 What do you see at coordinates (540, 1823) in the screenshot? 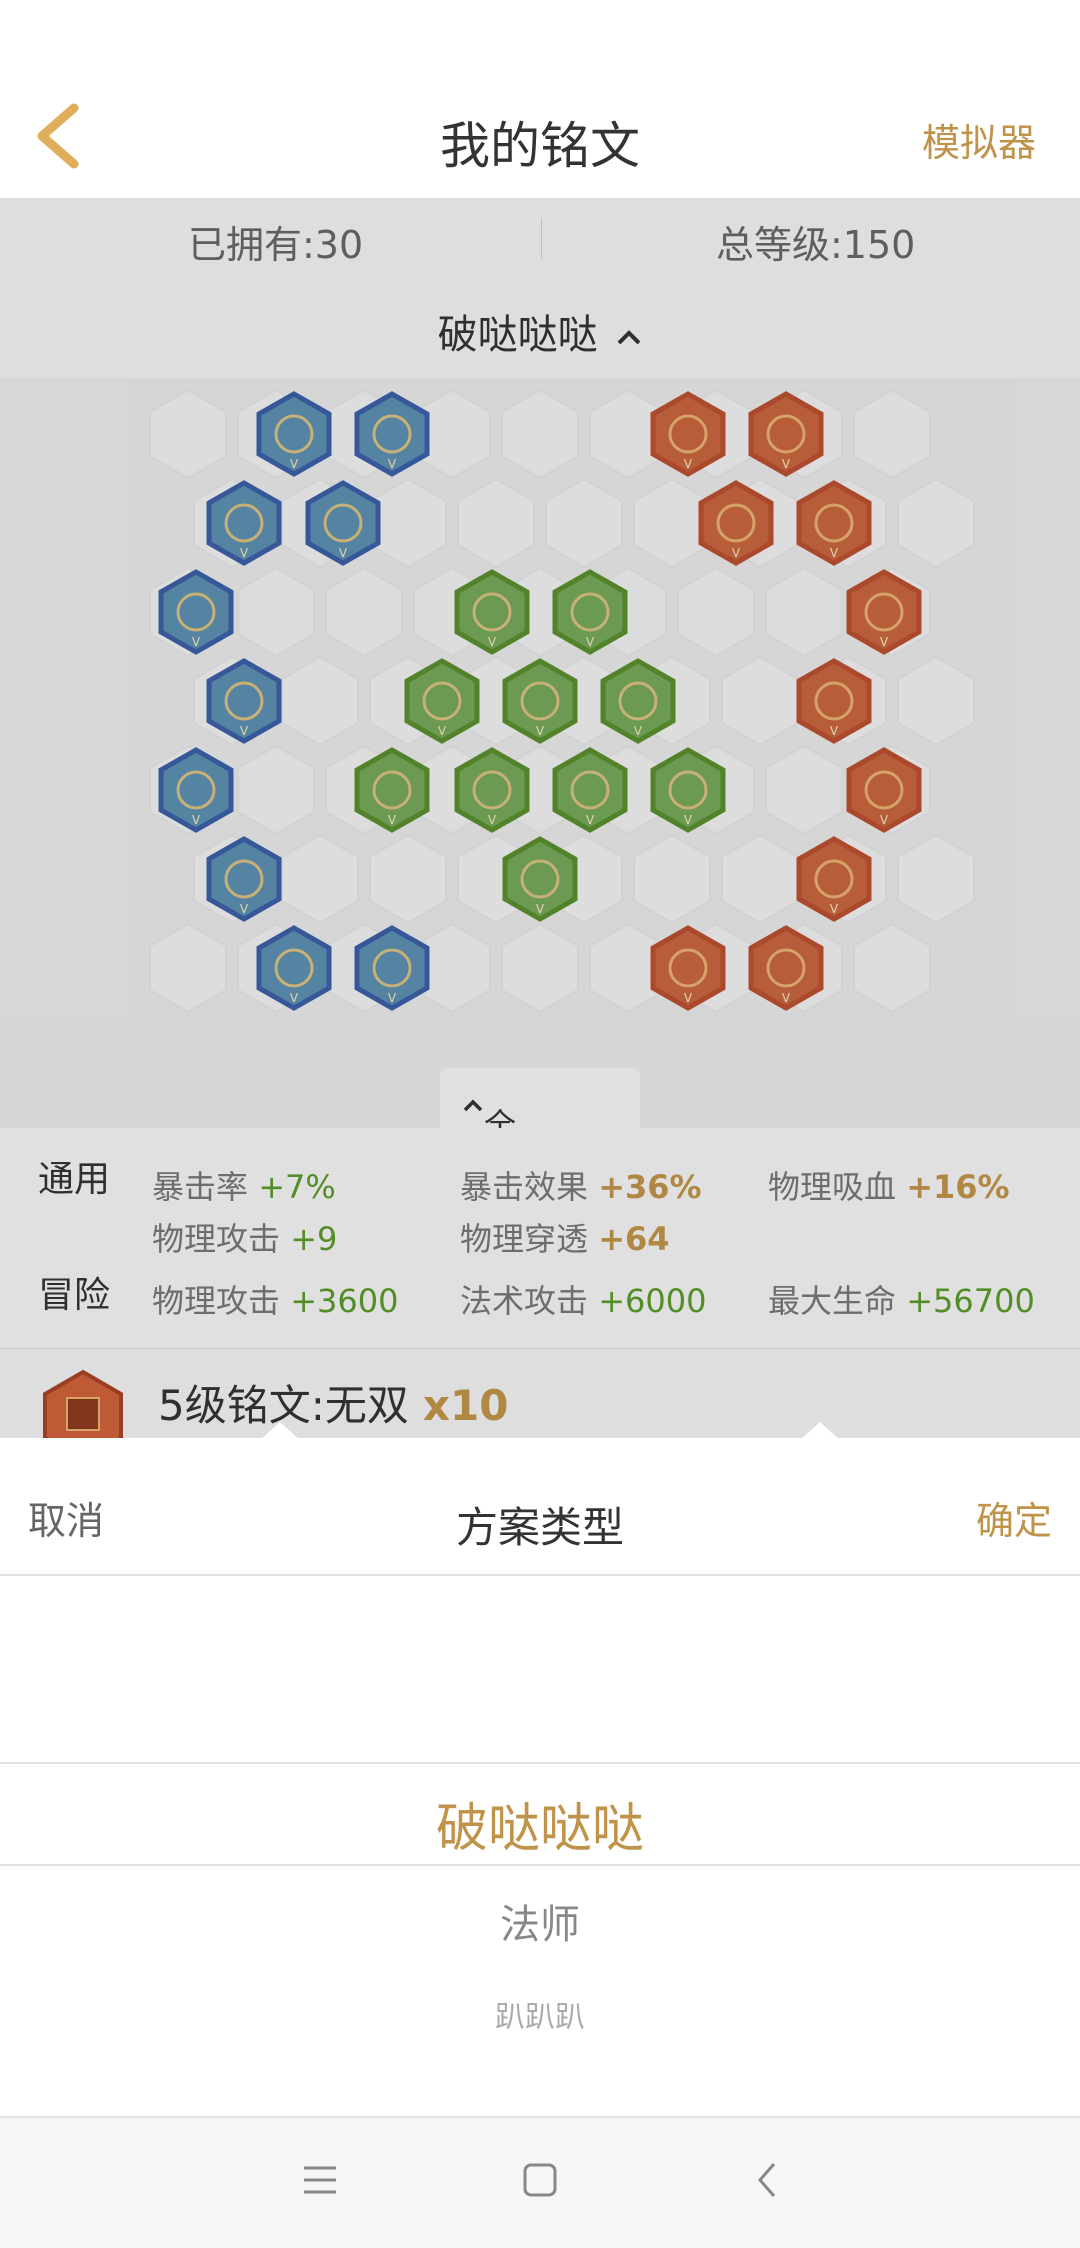
I see `picker-option-selected: 破哒哒哒` at bounding box center [540, 1823].